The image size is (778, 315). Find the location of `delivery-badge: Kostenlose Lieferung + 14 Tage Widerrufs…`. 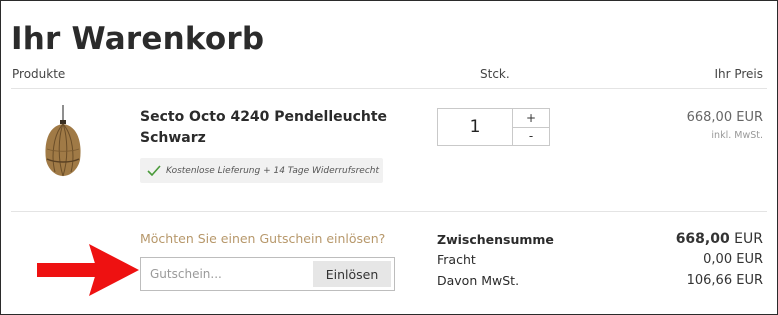

delivery-badge: Kostenlose Lieferung + 14 Tage Widerrufs… is located at coordinates (261, 170).